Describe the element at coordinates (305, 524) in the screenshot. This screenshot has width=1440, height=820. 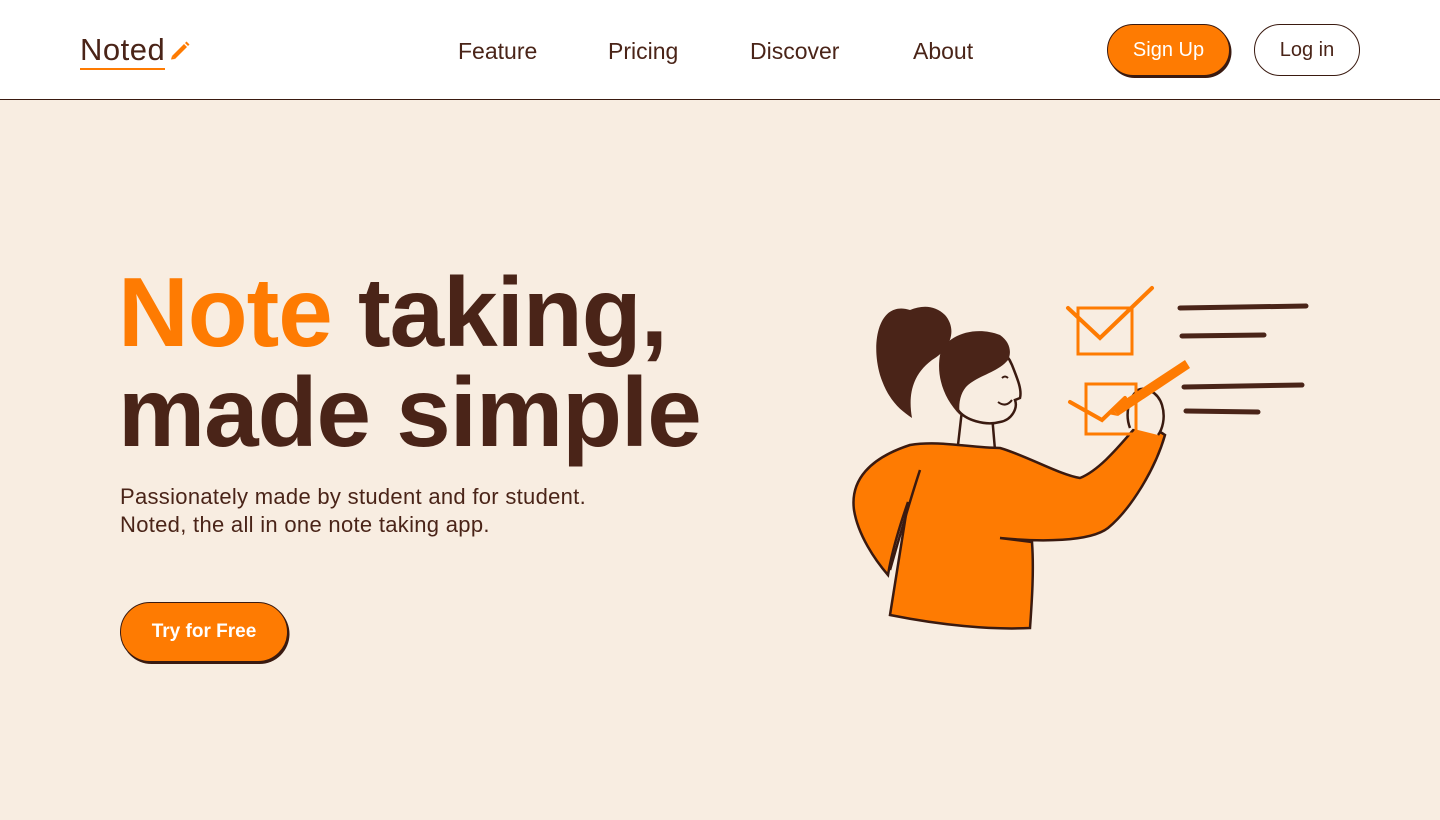
I see `hero-subtitle-line-2: Noted, the all in one note taking app.` at that location.